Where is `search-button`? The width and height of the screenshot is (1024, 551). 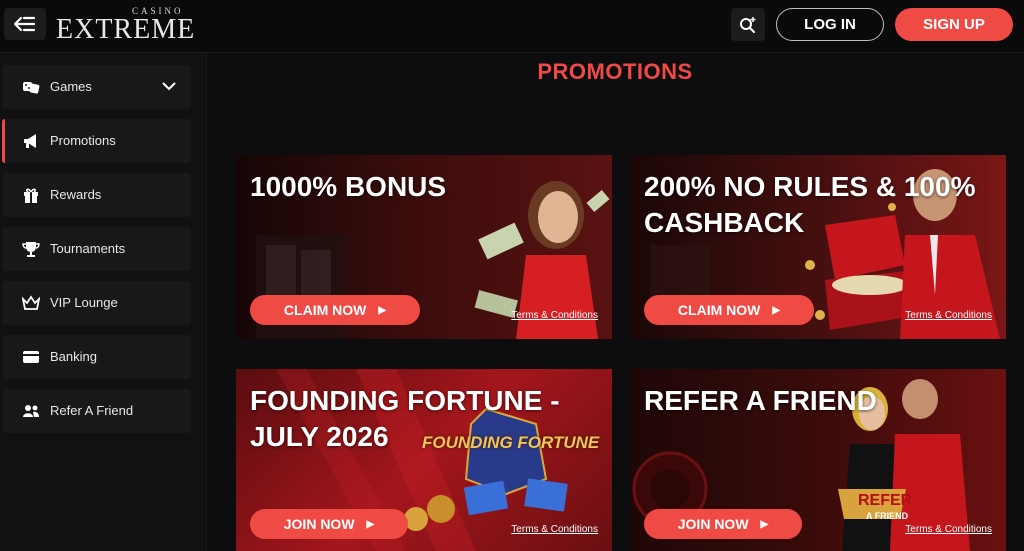
search-button is located at coordinates (748, 24).